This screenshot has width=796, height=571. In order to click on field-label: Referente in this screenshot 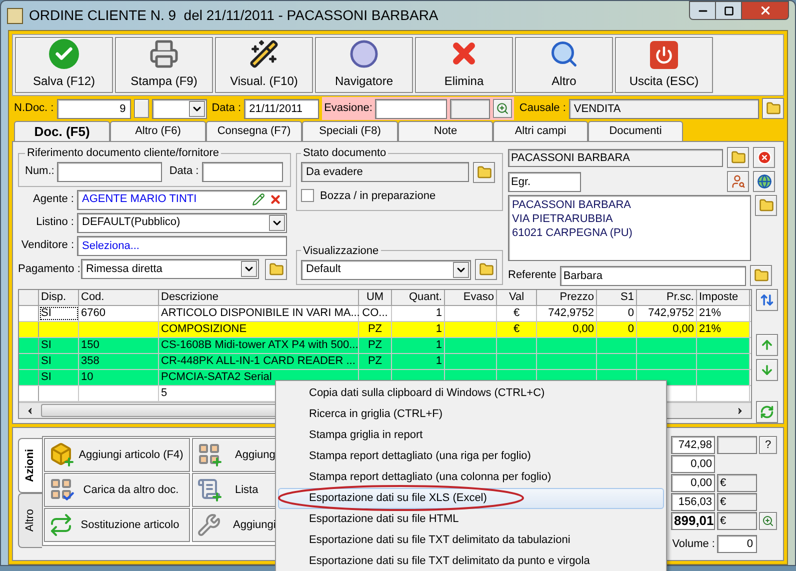, I will do `click(532, 276)`.